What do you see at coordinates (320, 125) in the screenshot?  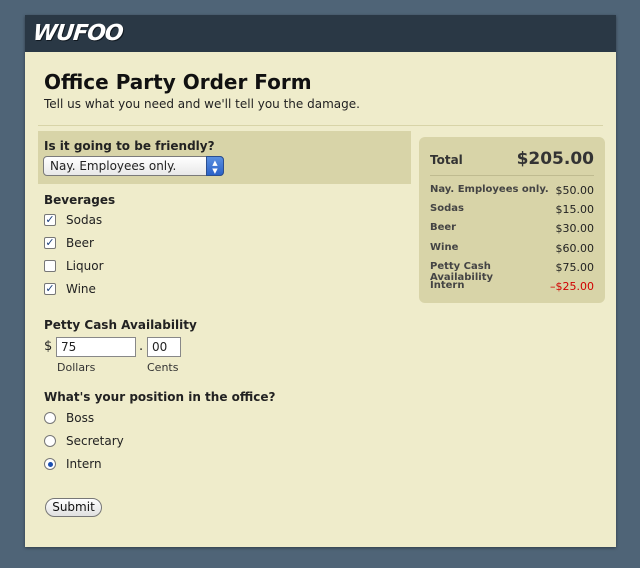 I see `divider` at bounding box center [320, 125].